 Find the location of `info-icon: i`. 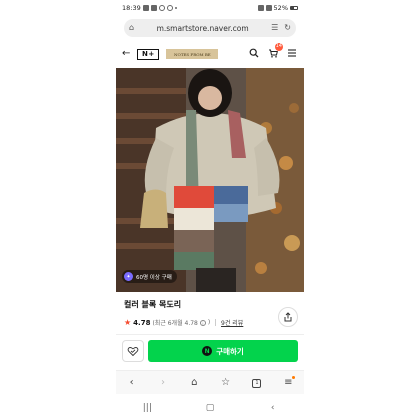

info-icon: i is located at coordinates (202, 322).